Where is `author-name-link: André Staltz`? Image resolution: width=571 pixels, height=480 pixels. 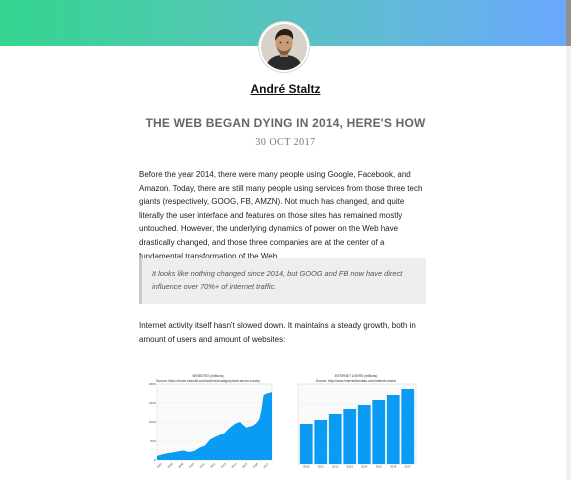
author-name-link: André Staltz is located at coordinates (285, 89).